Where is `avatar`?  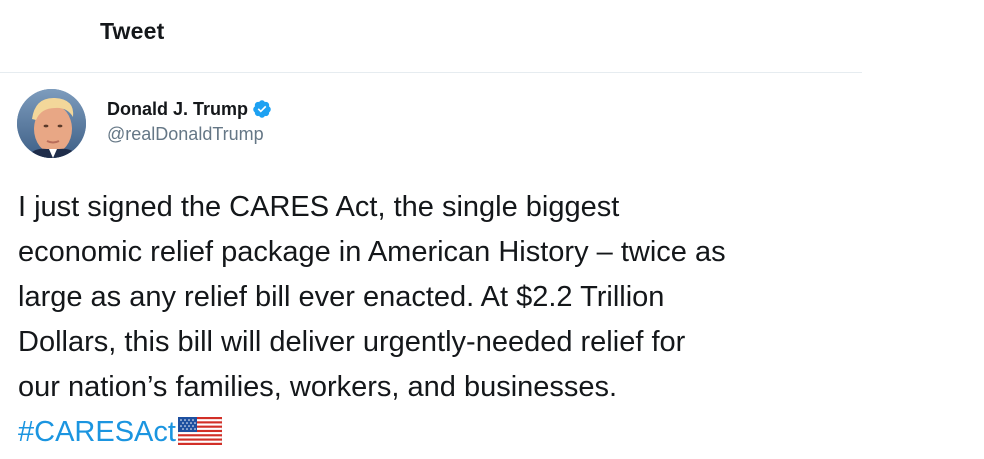 avatar is located at coordinates (51, 123).